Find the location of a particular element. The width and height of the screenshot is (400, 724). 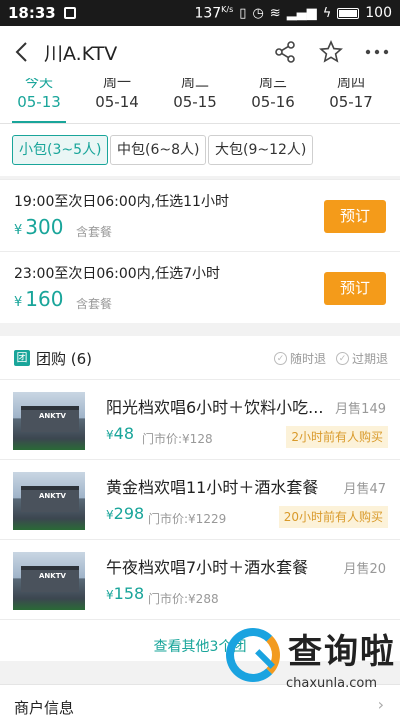

alarm-icon: ◷ is located at coordinates (258, 13).